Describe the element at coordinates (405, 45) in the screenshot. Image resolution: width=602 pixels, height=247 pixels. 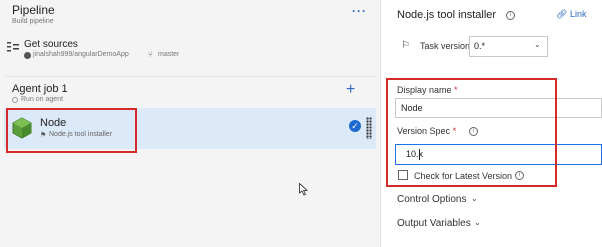
I see `flag-icon: ⚐` at that location.